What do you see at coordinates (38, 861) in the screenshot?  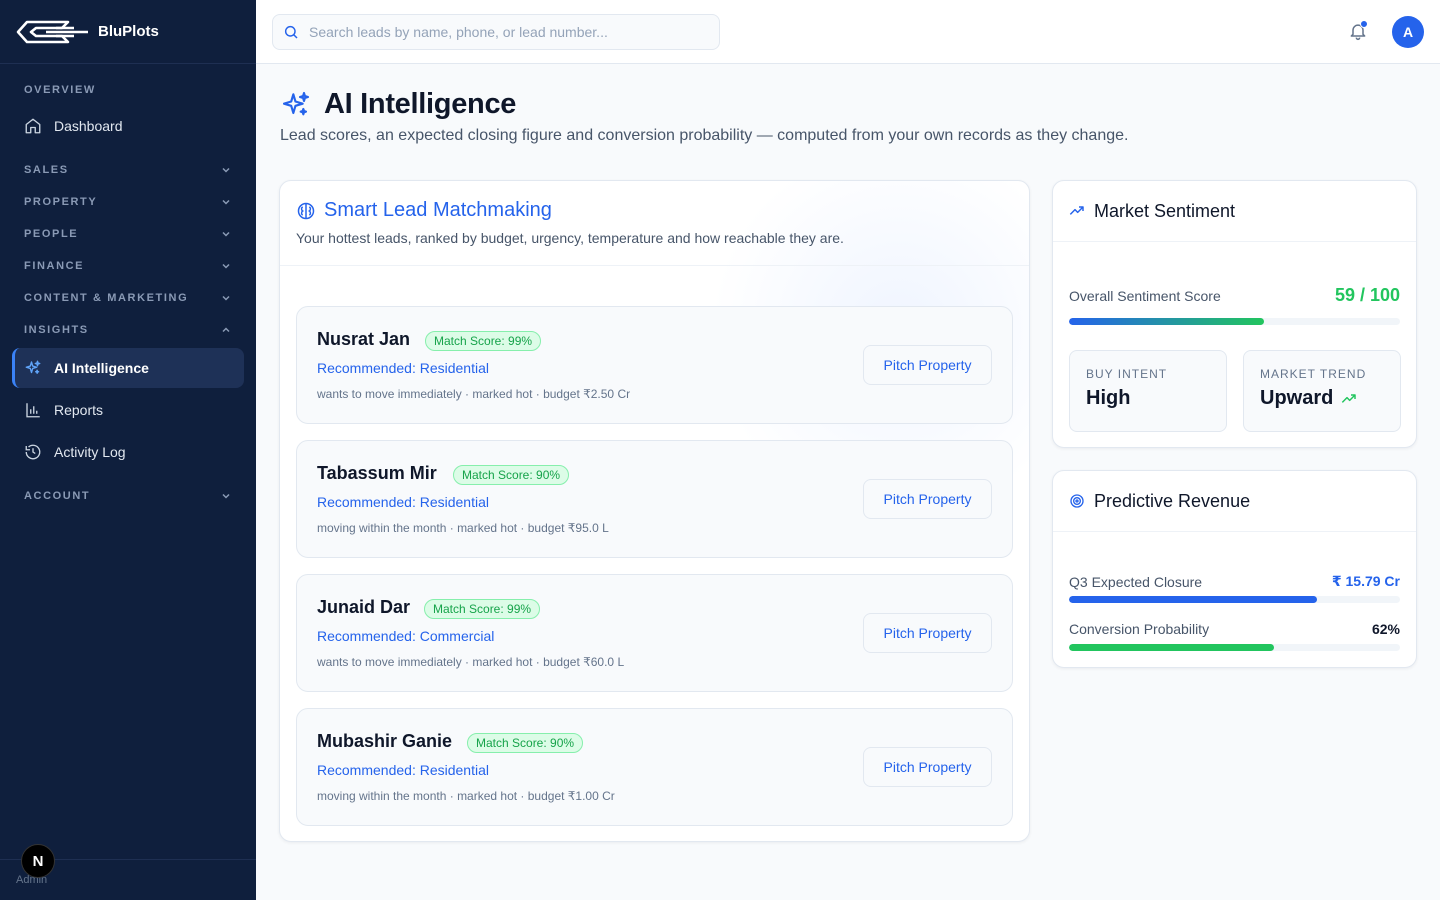 I see `dev-tools-badge: N` at bounding box center [38, 861].